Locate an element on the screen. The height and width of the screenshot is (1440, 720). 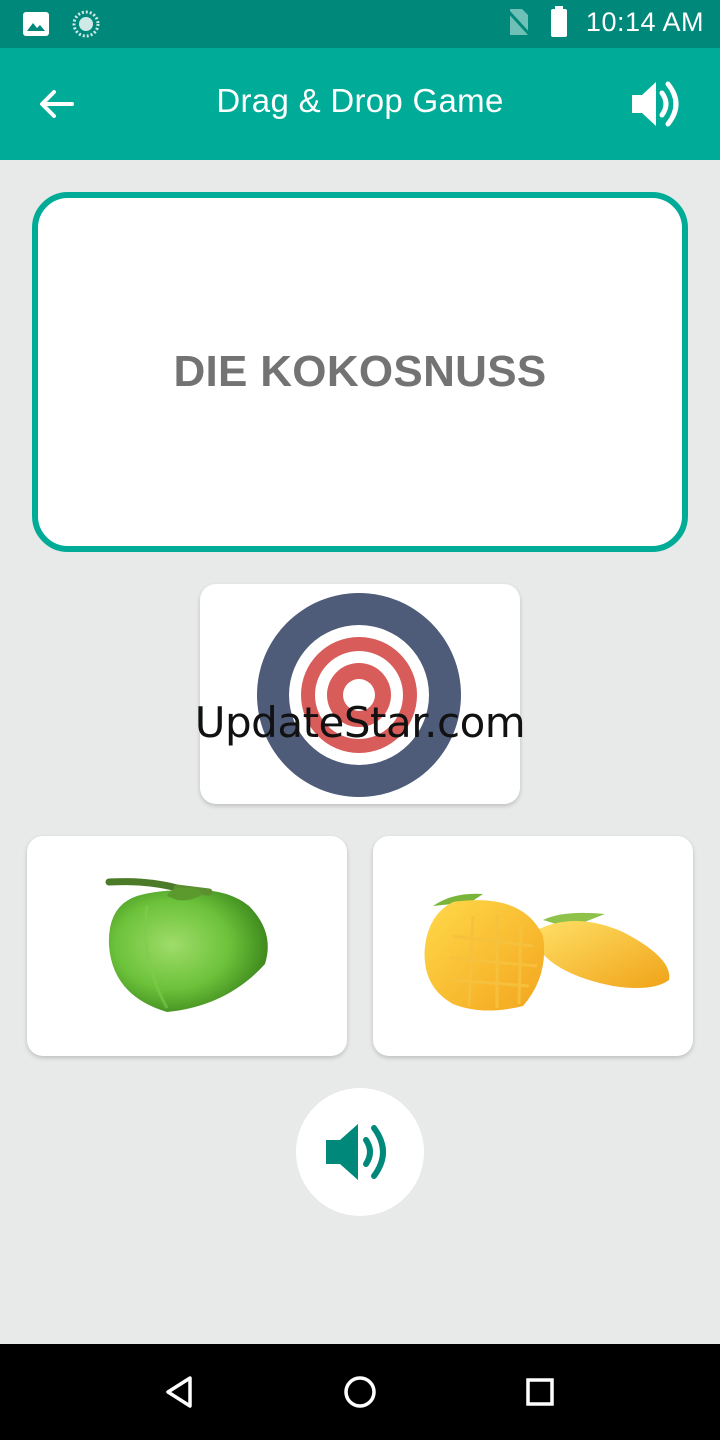
image-icon is located at coordinates (36, 24).